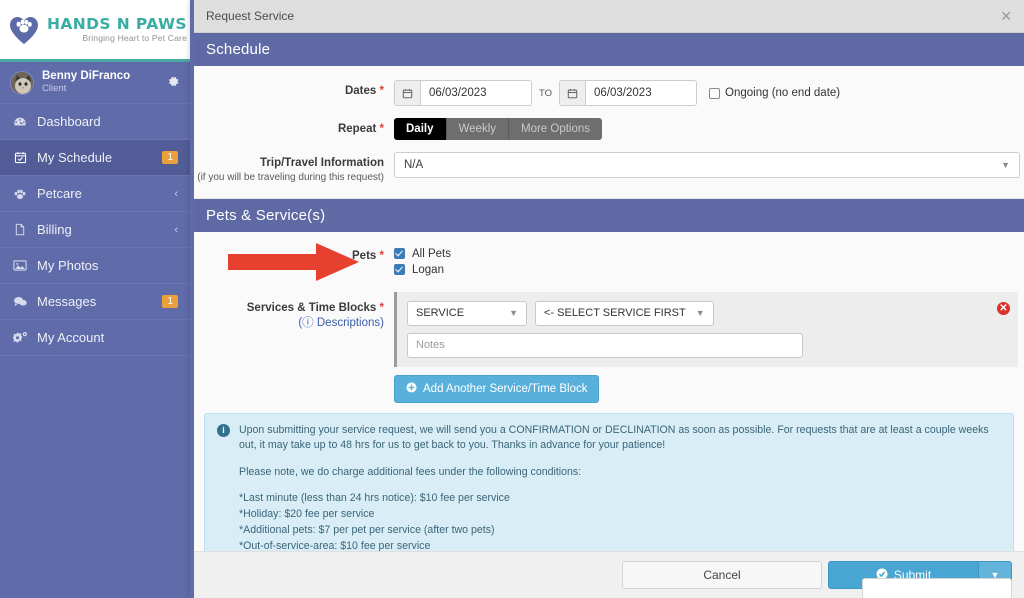 The image size is (1024, 598). I want to click on descriptions-link: (ⓘ Descriptions), so click(289, 323).